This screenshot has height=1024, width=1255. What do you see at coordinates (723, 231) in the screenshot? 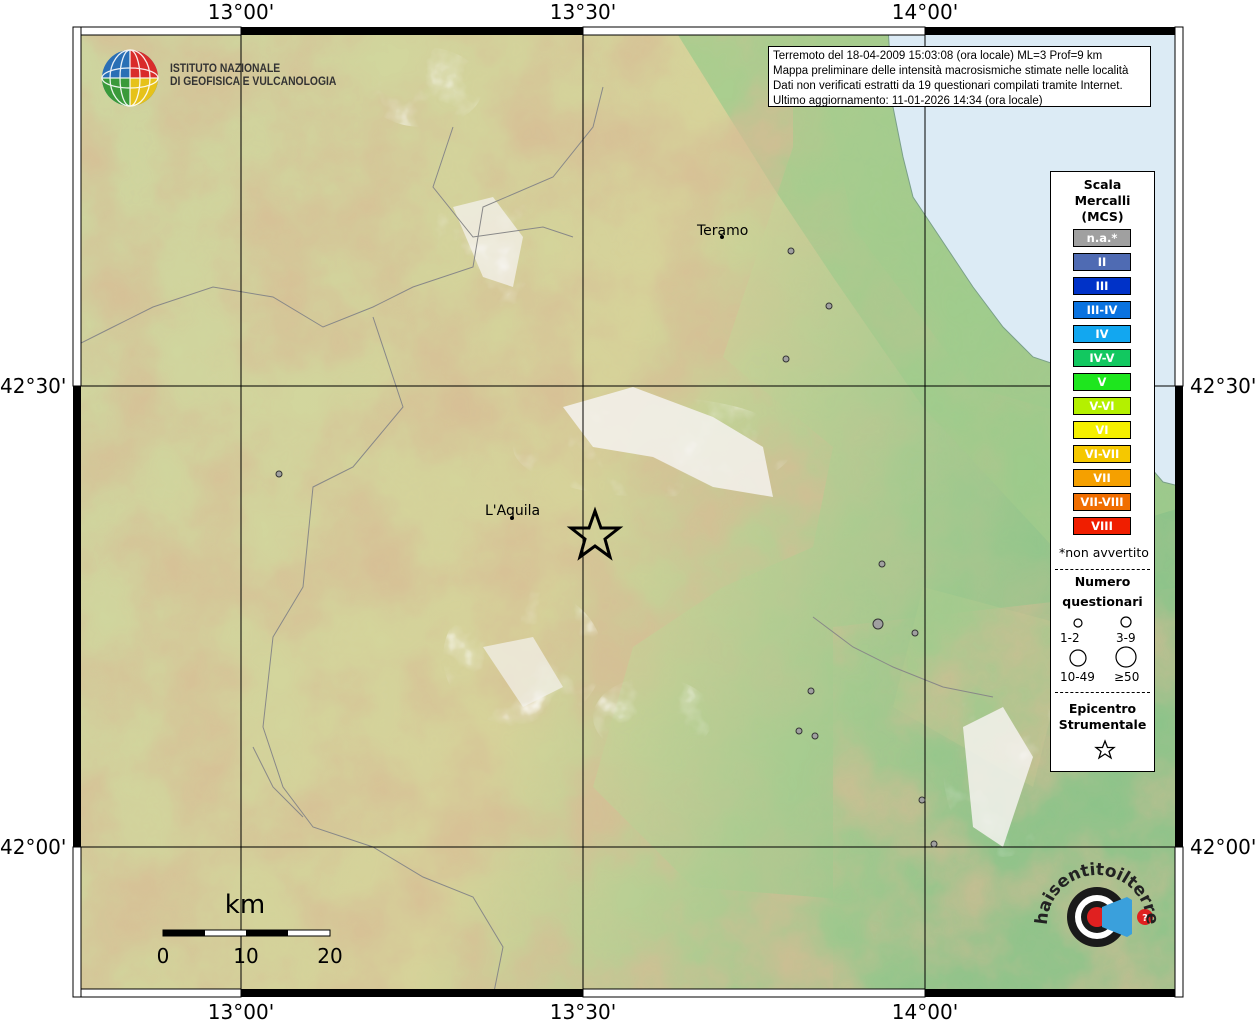
I see `city-label-teramo: Teramo` at bounding box center [723, 231].